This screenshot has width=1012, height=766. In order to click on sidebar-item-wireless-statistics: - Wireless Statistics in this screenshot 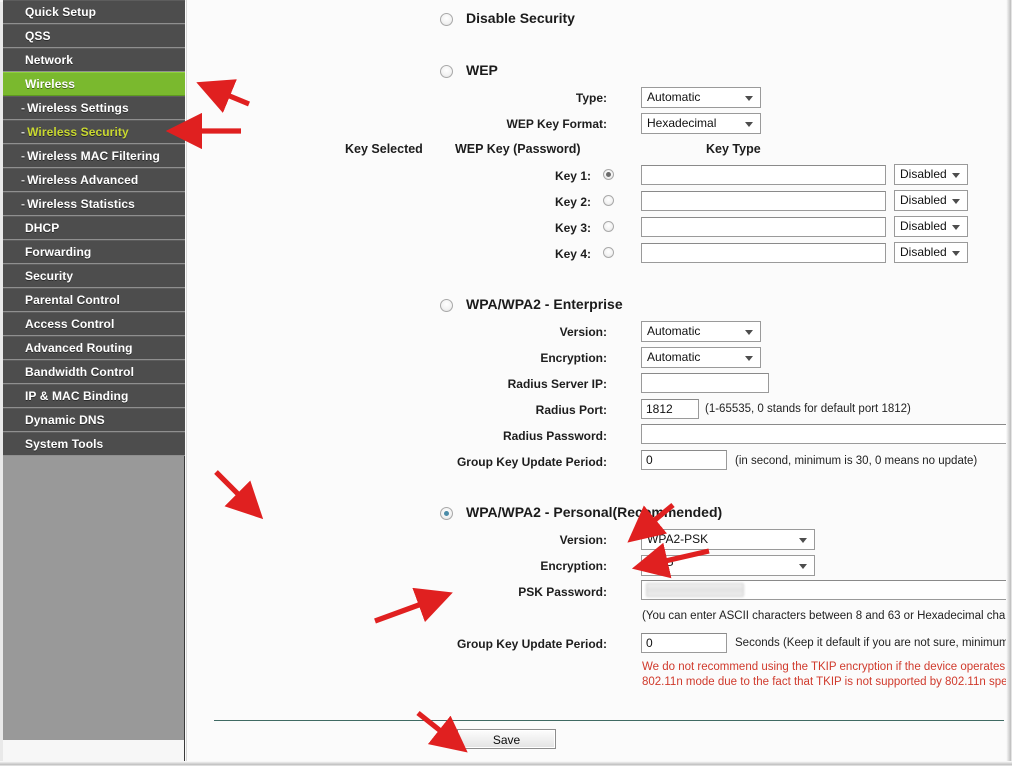, I will do `click(94, 204)`.